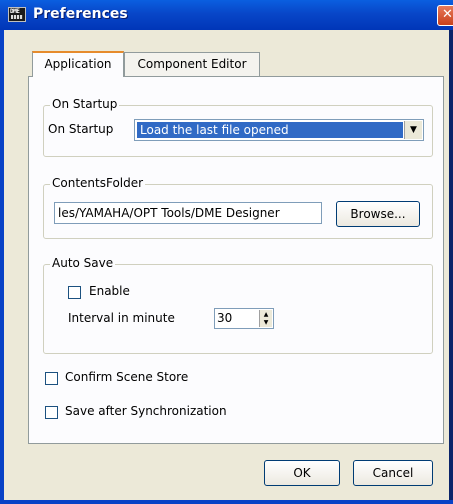 This screenshot has width=453, height=504. Describe the element at coordinates (98, 183) in the screenshot. I see `contents-folder-group-label: ContentsFolder` at that location.